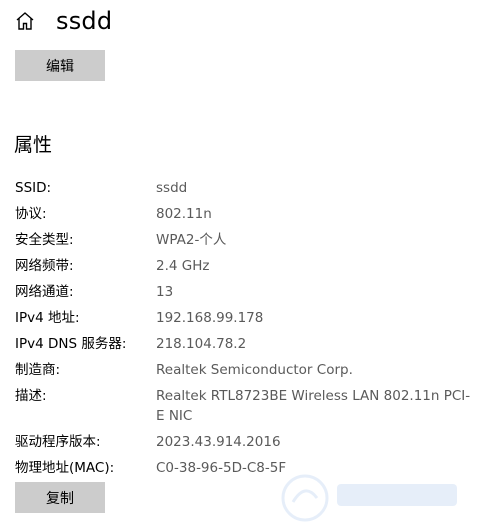 The width and height of the screenshot is (479, 532). What do you see at coordinates (44, 240) in the screenshot?
I see `property-label: 安全类型:` at bounding box center [44, 240].